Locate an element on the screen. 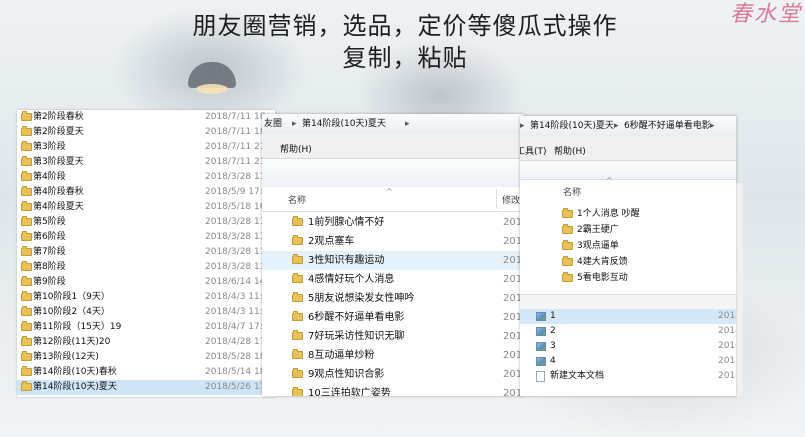  folder-row: 第5阶段 2018/3/28 11: is located at coordinates (146, 222).